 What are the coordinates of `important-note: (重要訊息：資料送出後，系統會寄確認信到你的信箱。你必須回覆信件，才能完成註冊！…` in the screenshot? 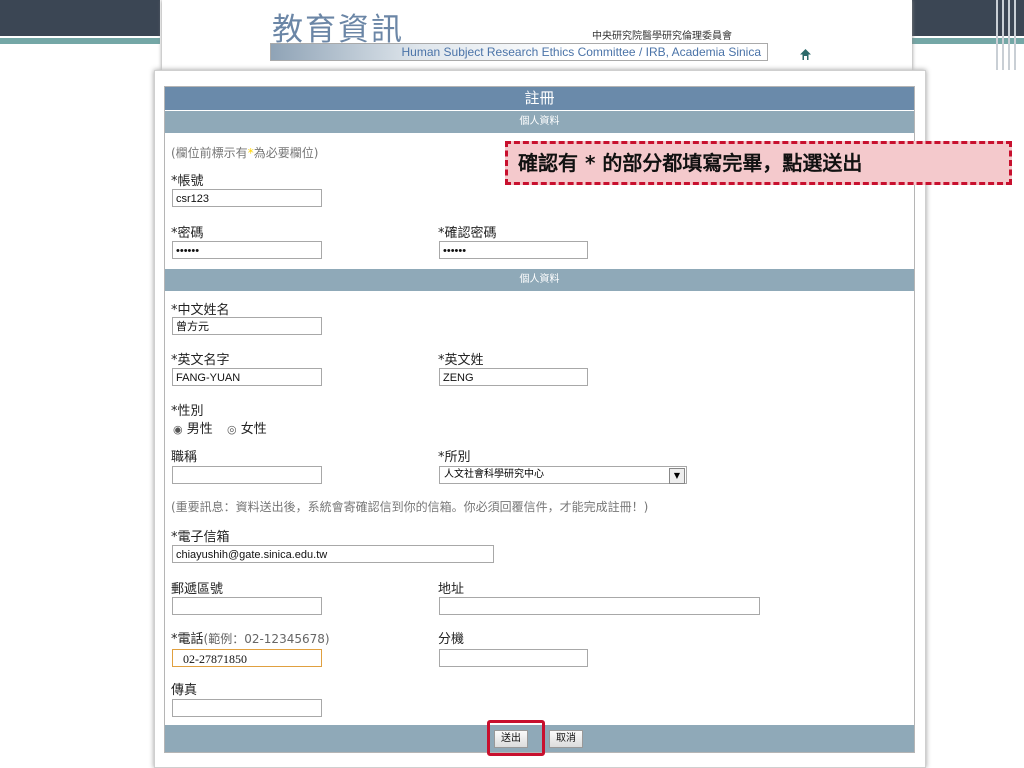 It's located at (410, 507).